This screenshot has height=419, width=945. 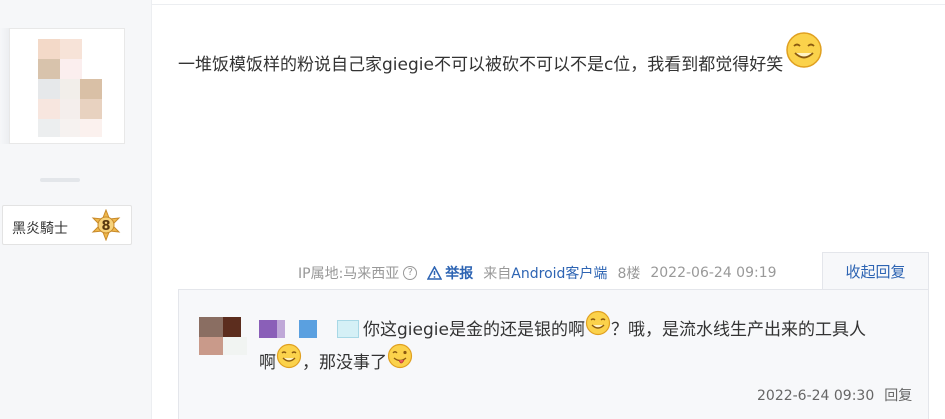 I want to click on post-content: 一堆饭模饭样的粉说自己家giegie不可以被砍不可以不是c位，我看到都觉得好笑, so click(x=500, y=54).